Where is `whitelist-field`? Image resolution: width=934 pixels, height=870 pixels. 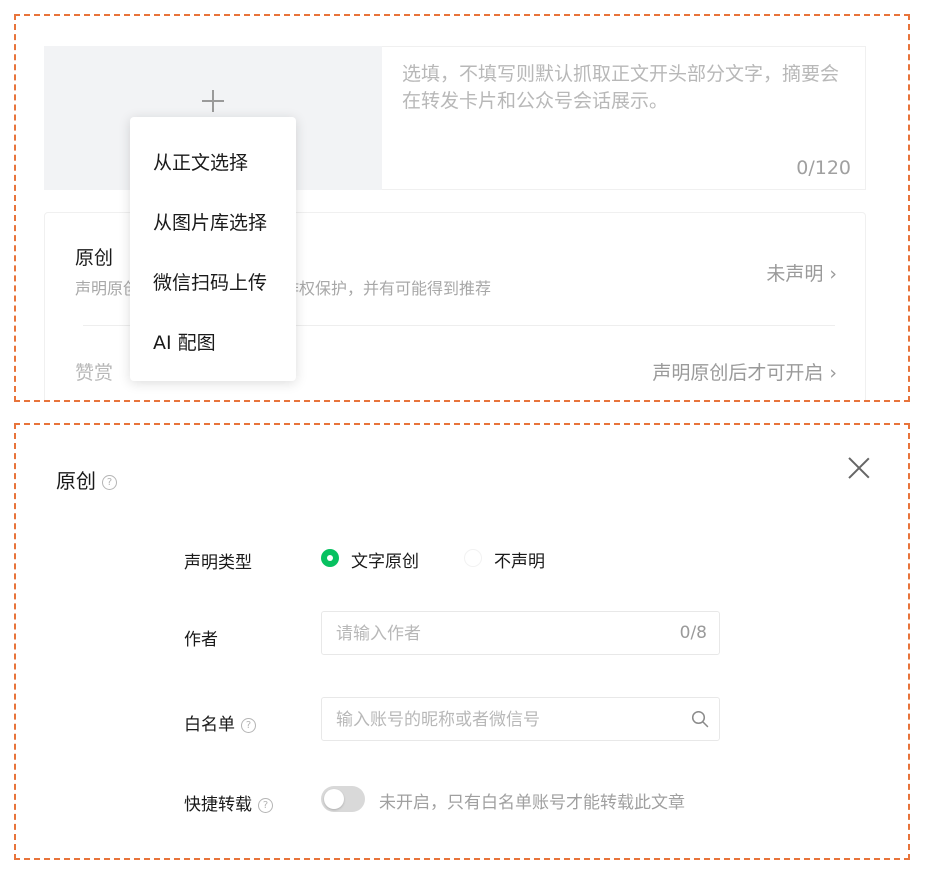
whitelist-field is located at coordinates (520, 719).